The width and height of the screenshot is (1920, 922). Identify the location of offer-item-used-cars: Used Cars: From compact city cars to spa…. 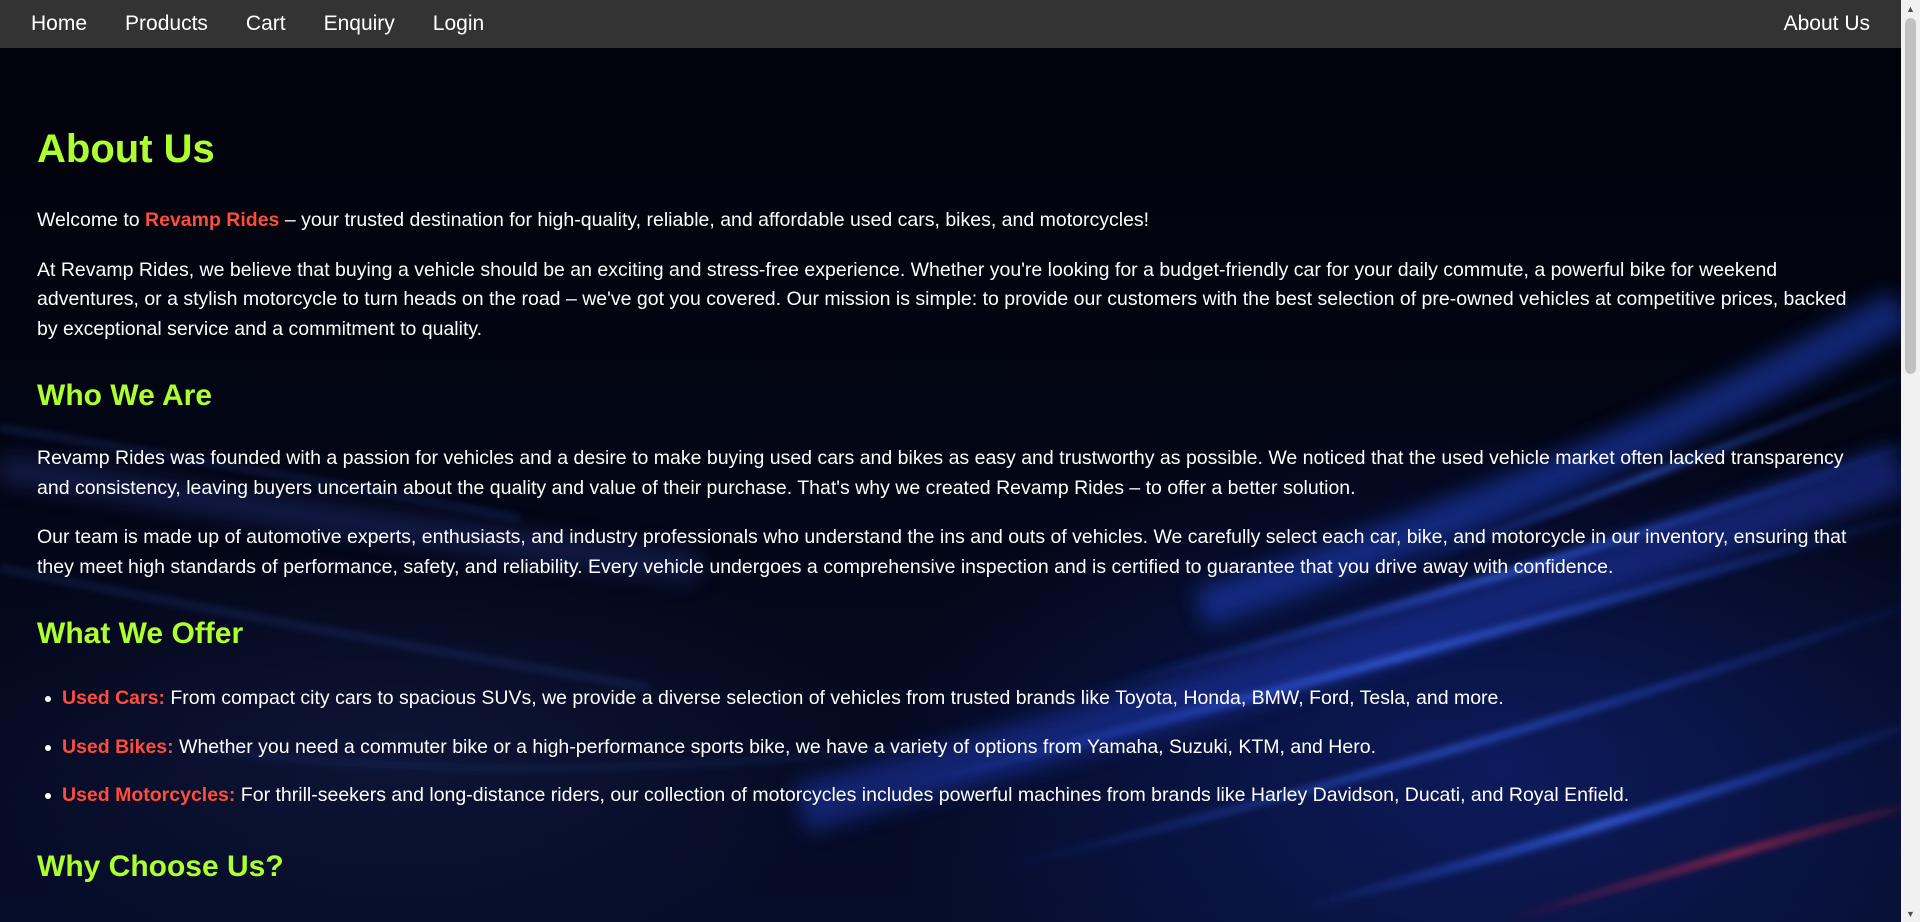
(954, 699).